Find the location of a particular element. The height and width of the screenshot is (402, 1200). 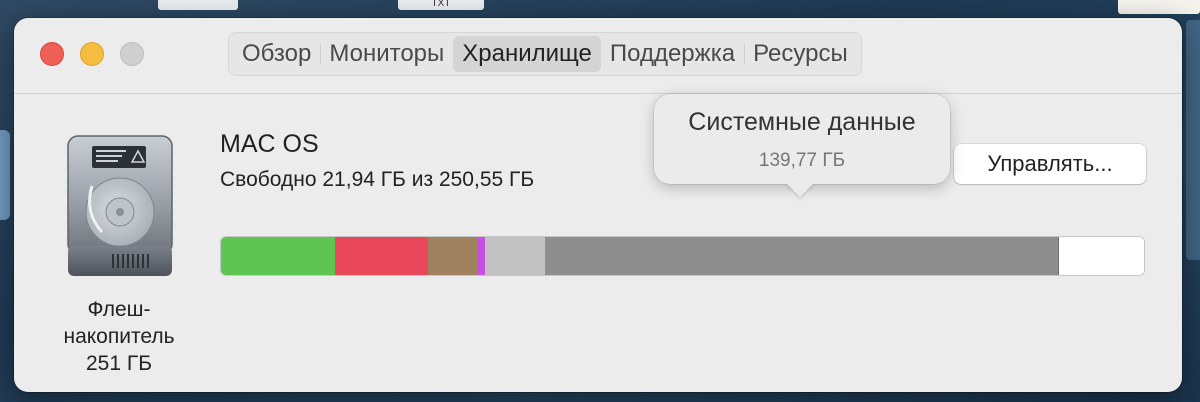

disk-label: Флеш- накопитель 251 ГБ is located at coordinates (119, 336).